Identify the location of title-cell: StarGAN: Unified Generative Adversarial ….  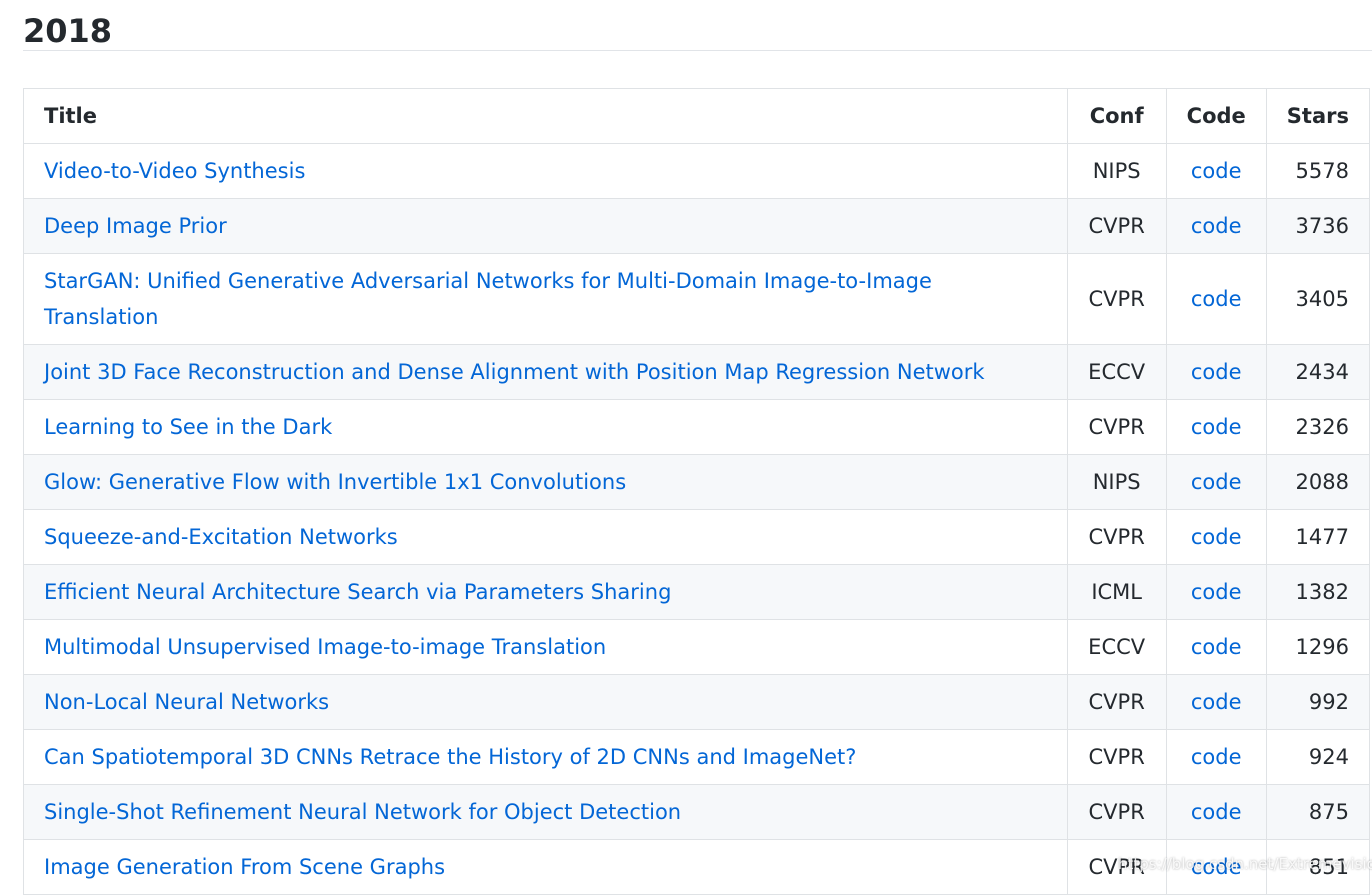
(545, 299).